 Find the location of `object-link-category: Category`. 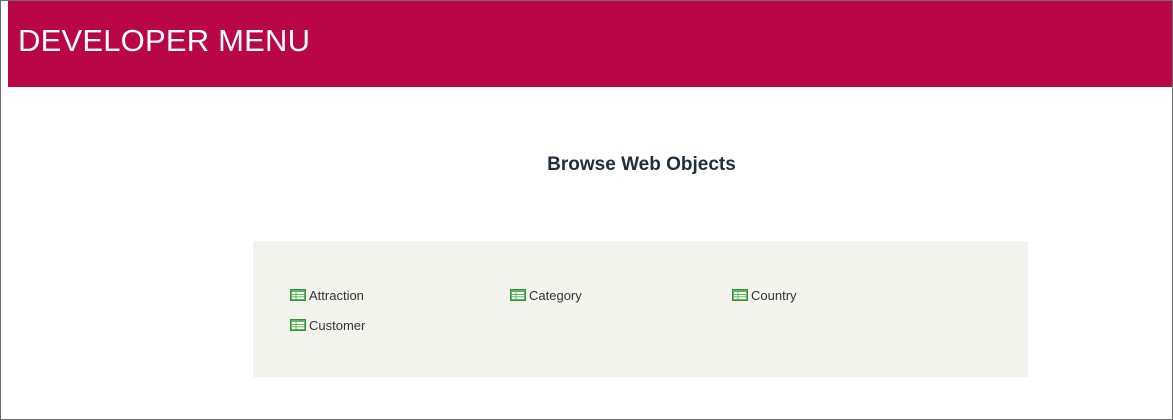

object-link-category: Category is located at coordinates (546, 295).